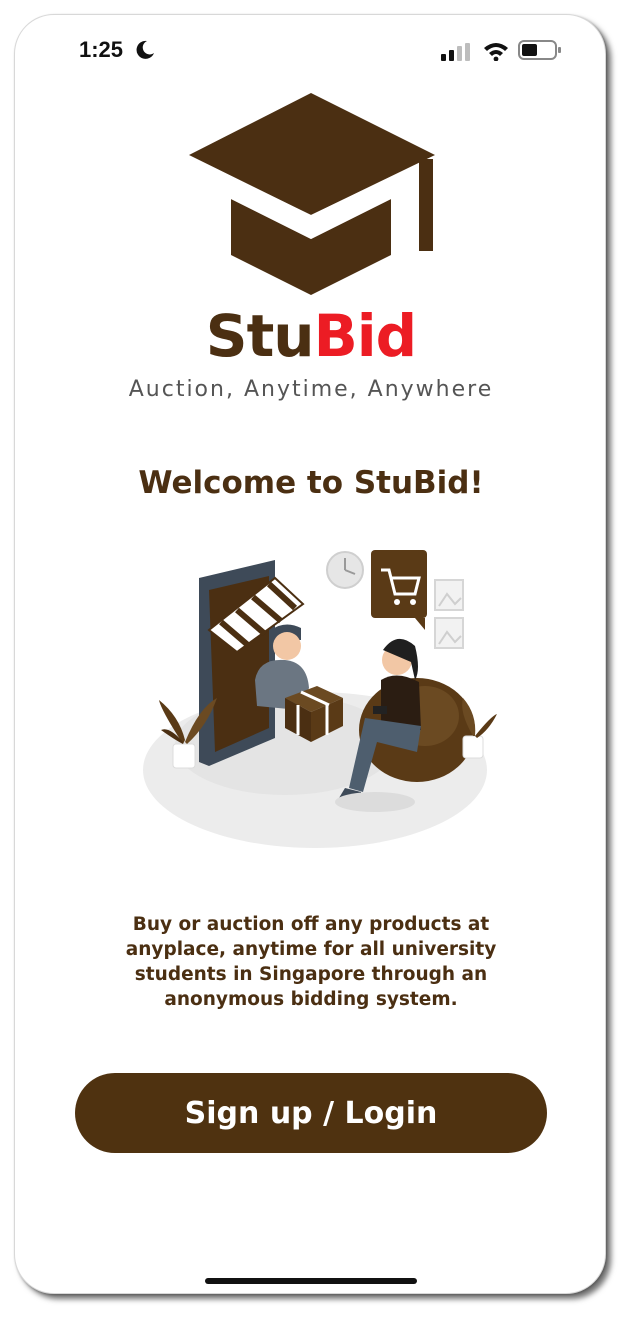 The height and width of the screenshot is (1320, 630). What do you see at coordinates (320, 699) in the screenshot?
I see `shopping-illustration` at bounding box center [320, 699].